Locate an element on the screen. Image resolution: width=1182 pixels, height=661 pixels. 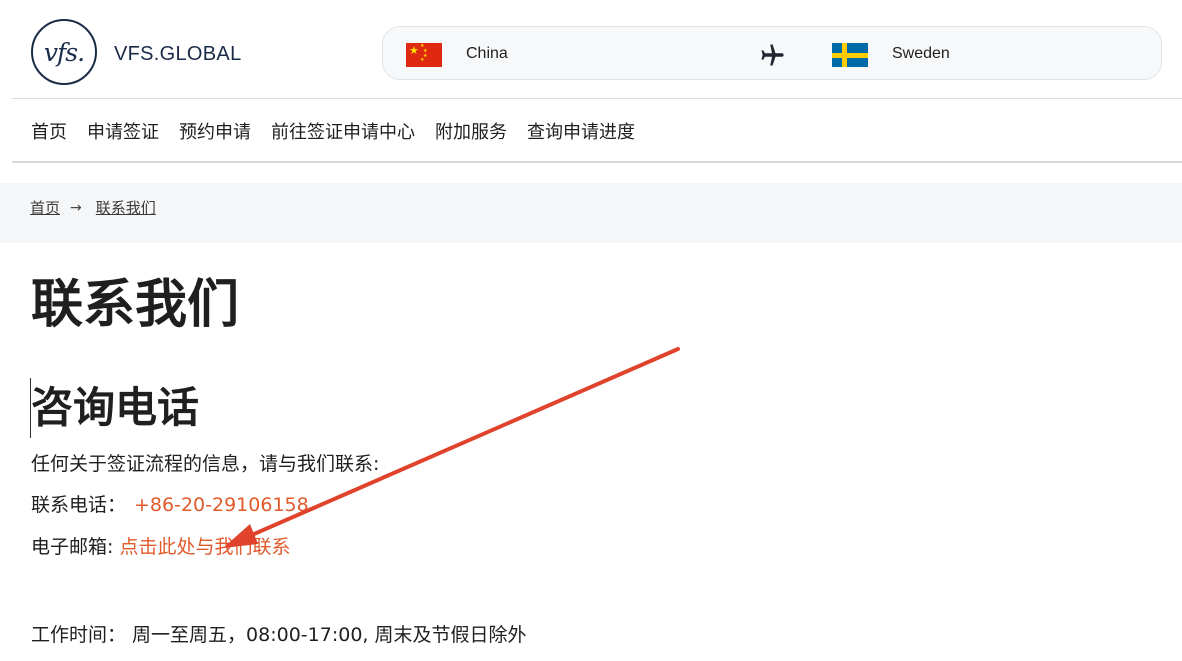
breadcrumb: 首页 → 联系我们 is located at coordinates (93, 207).